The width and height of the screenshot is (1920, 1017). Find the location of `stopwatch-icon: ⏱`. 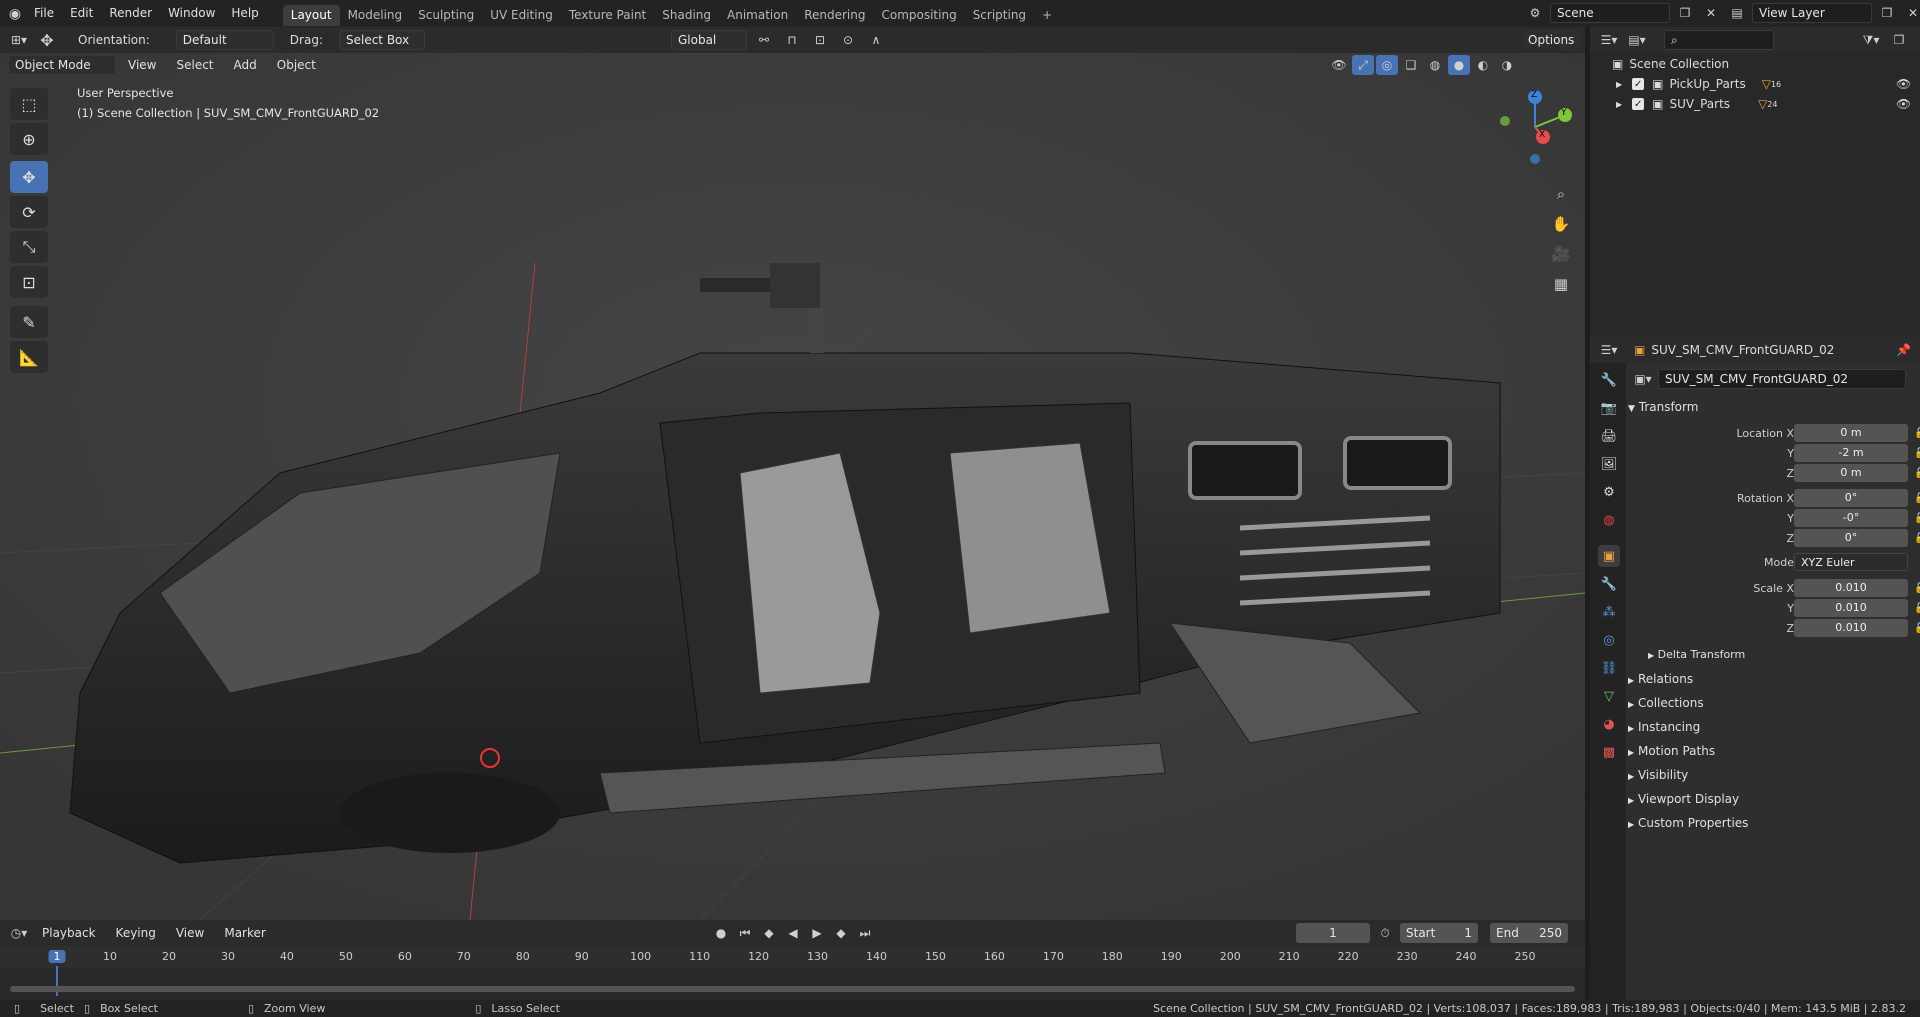

stopwatch-icon: ⏱ is located at coordinates (1385, 933).